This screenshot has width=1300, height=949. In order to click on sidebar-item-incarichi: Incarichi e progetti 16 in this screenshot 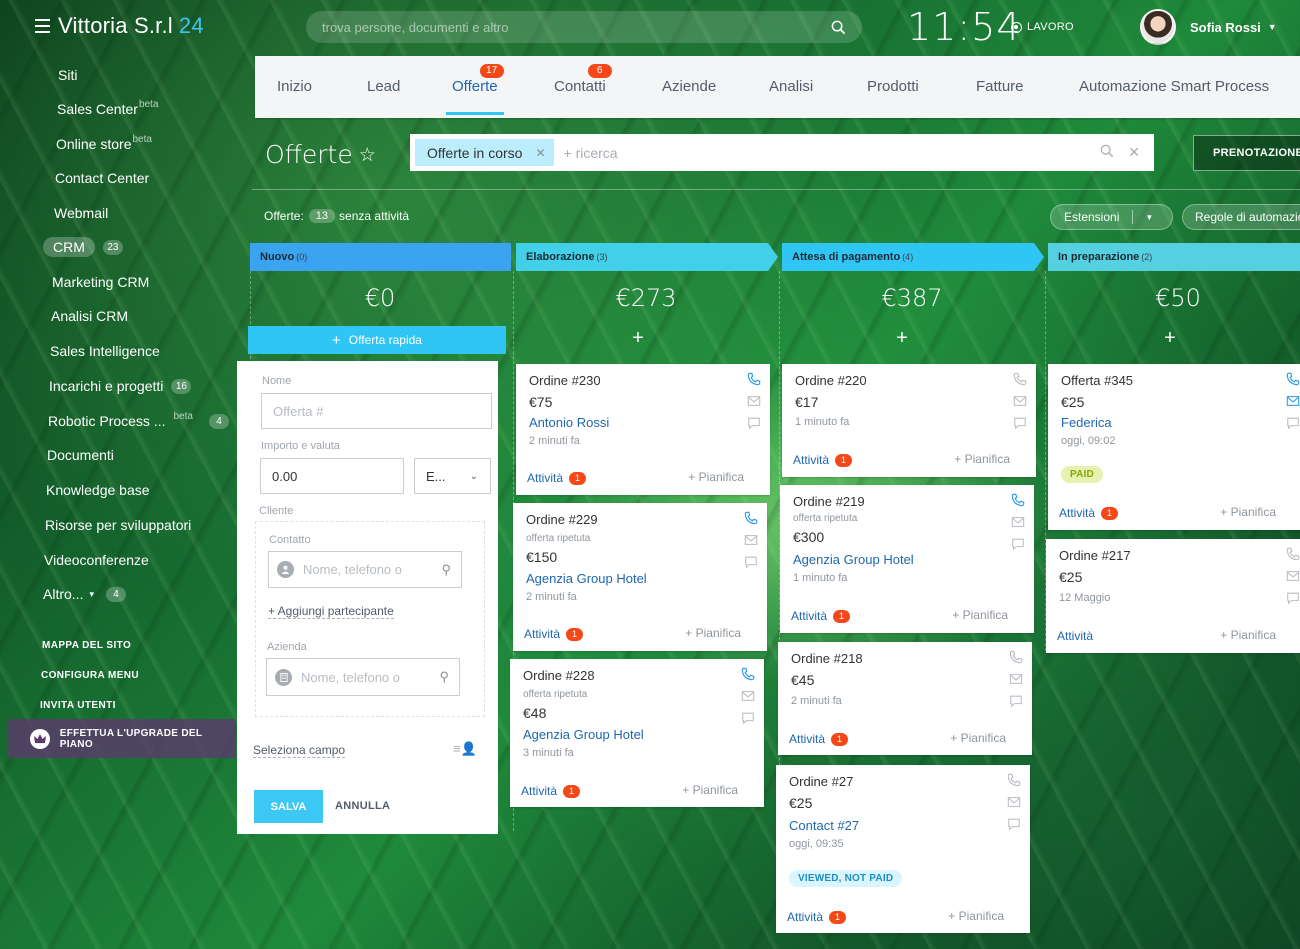, I will do `click(120, 386)`.